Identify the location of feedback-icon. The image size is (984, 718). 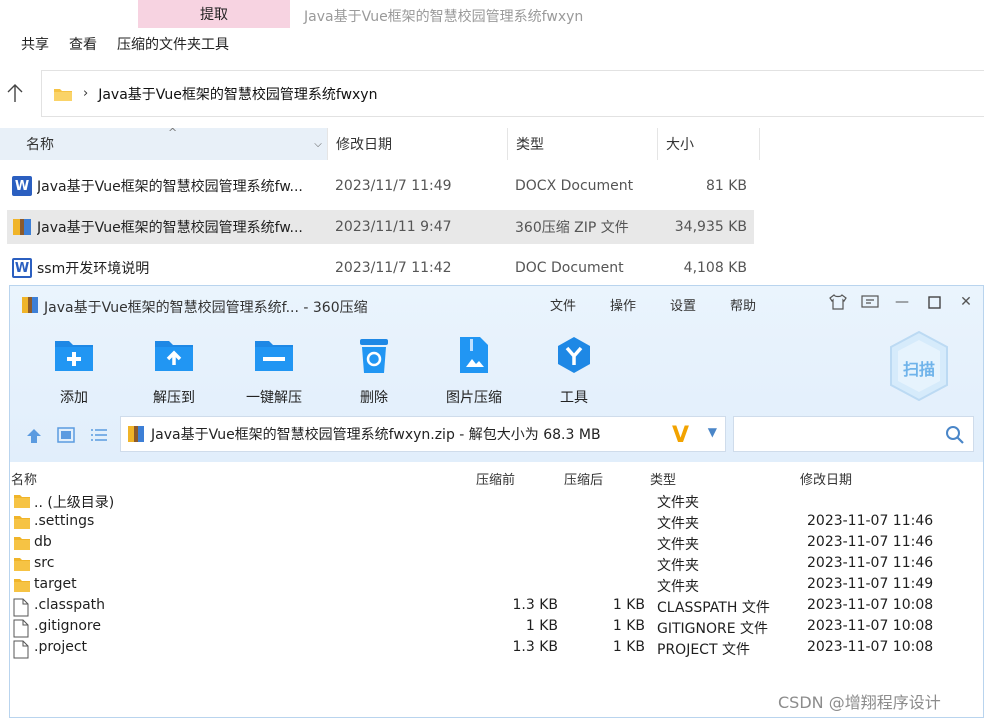
(870, 302).